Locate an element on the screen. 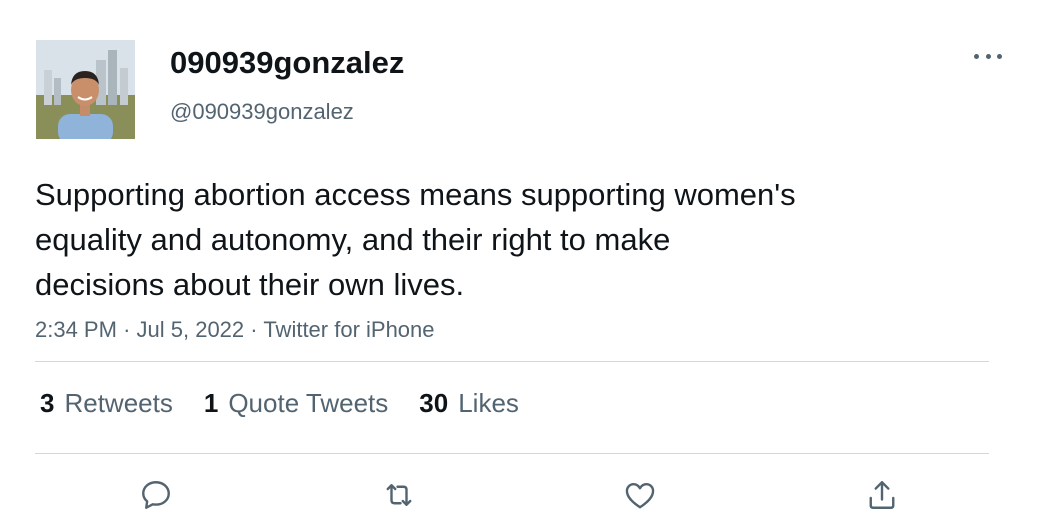 This screenshot has width=1050, height=525. tweet-date: Jul 5, 2022 is located at coordinates (191, 329).